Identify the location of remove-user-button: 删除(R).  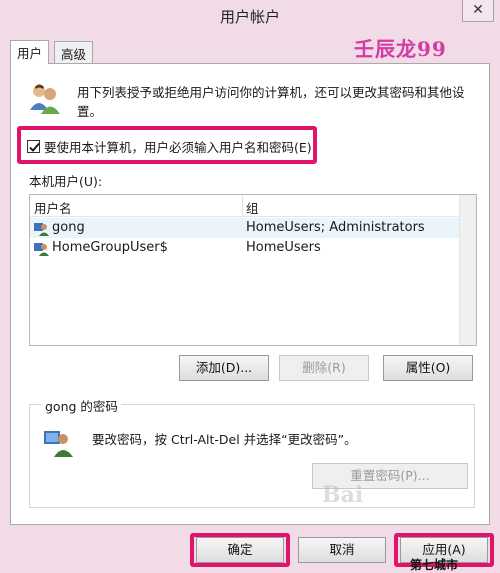
(324, 368).